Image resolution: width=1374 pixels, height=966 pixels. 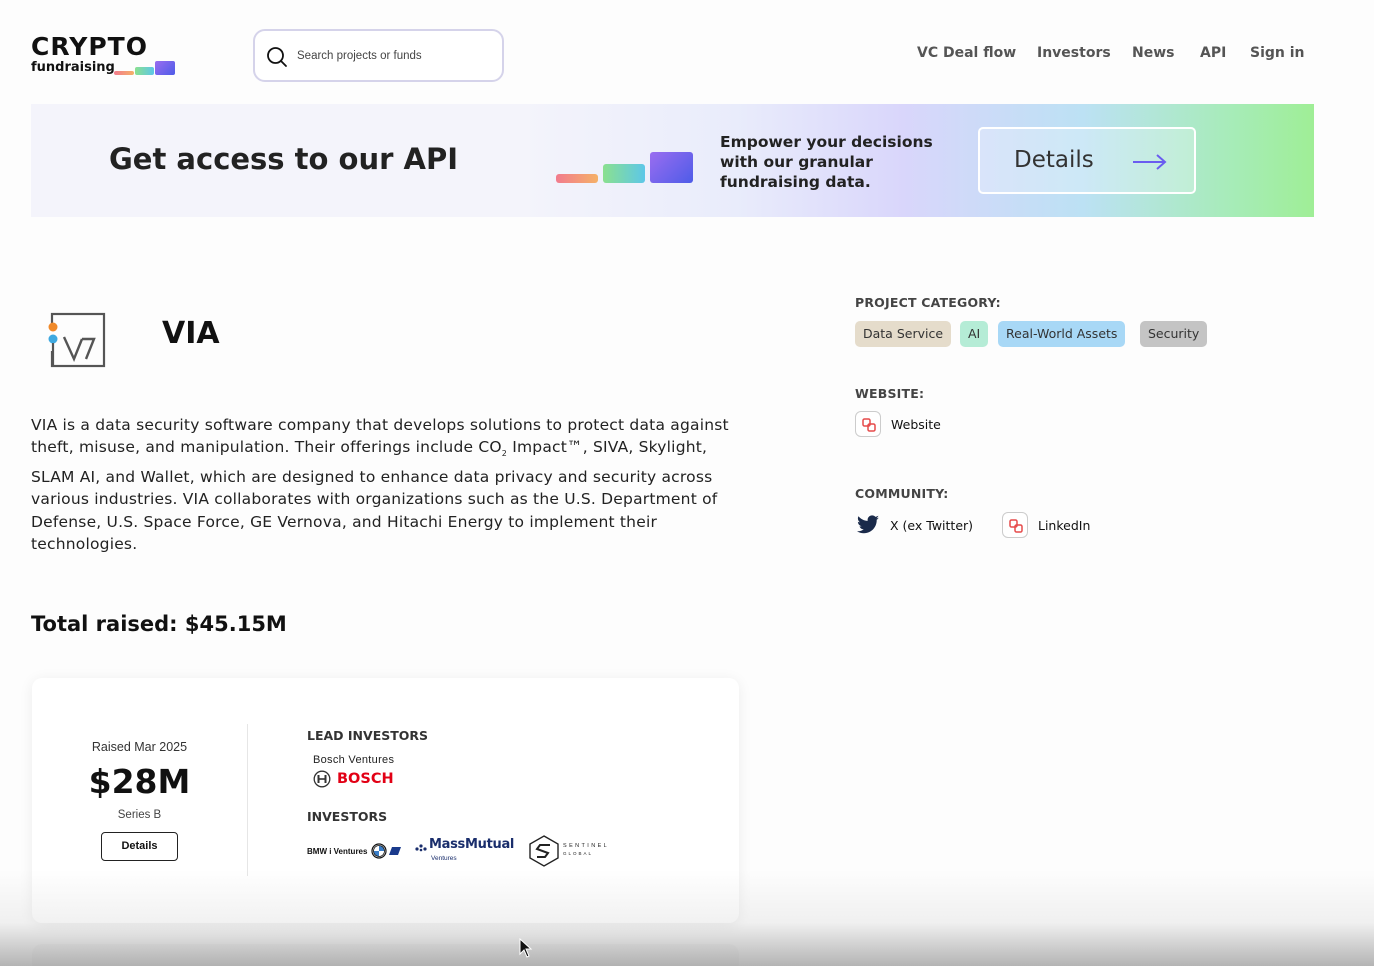 What do you see at coordinates (76, 340) in the screenshot?
I see `project-logo` at bounding box center [76, 340].